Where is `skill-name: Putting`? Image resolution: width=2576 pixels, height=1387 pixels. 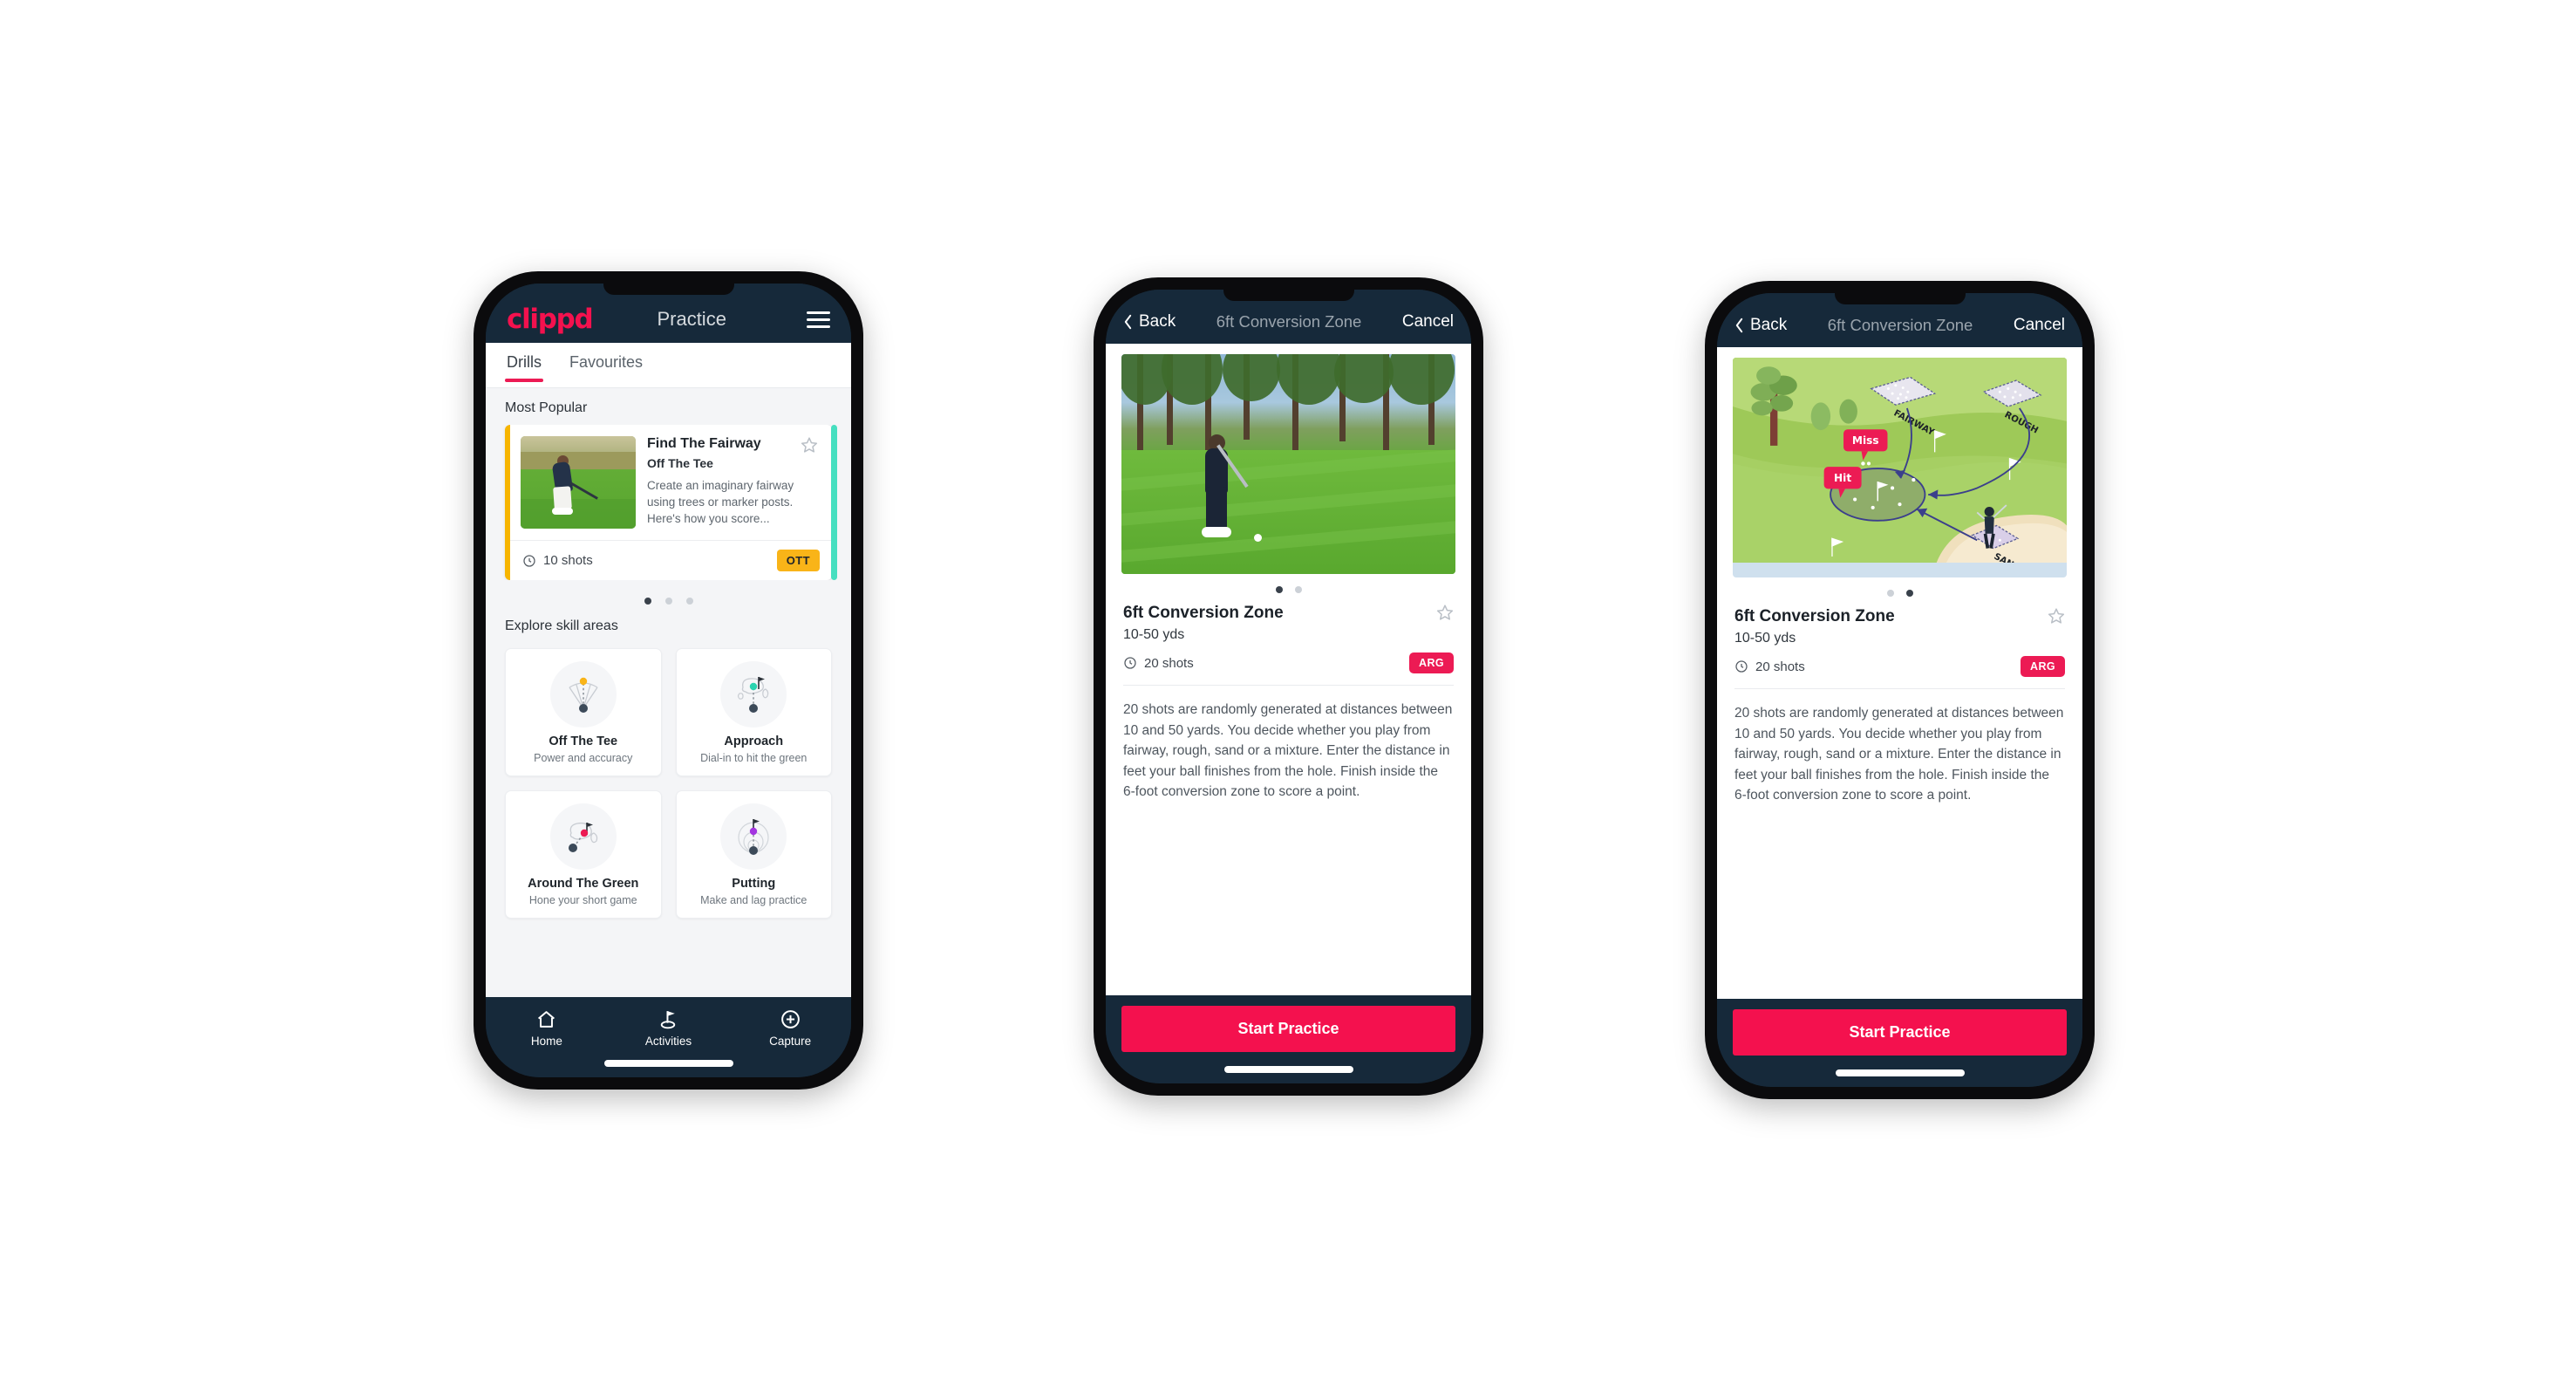 skill-name: Putting is located at coordinates (754, 884).